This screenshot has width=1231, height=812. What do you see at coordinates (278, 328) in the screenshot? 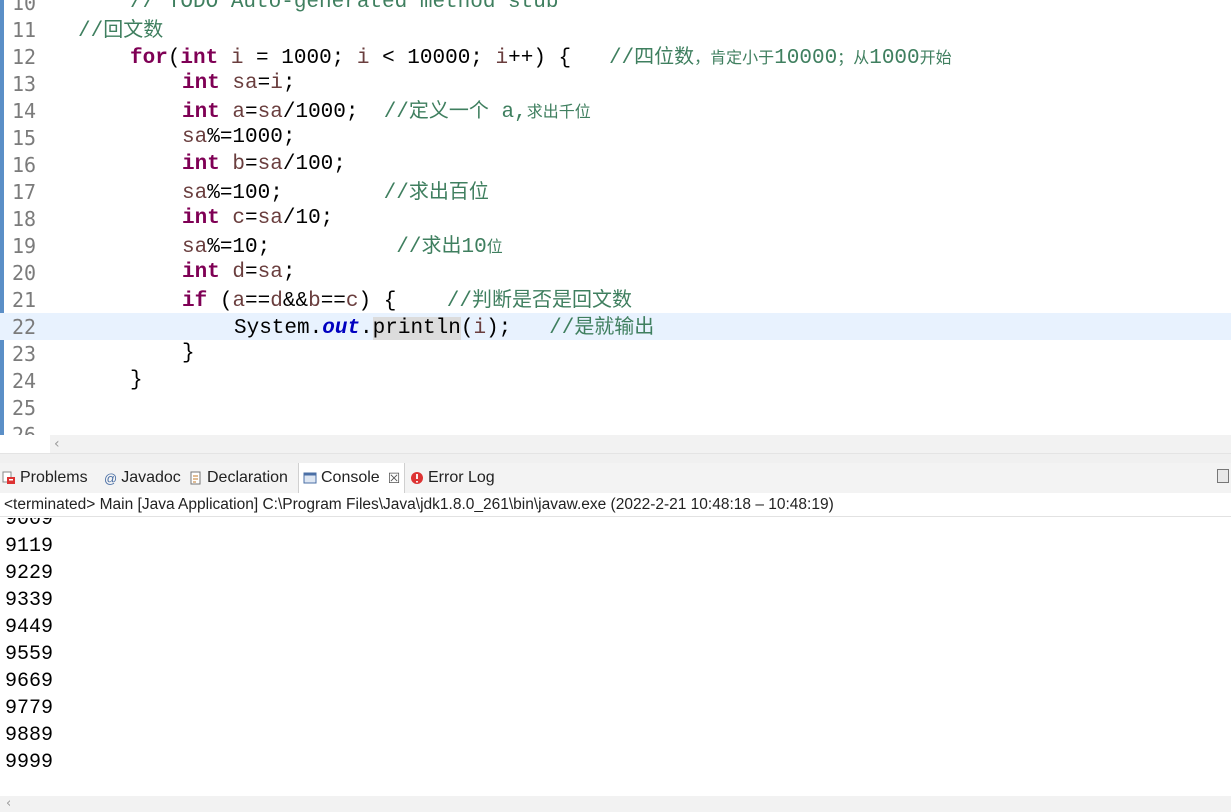
I see `code-token: System.` at bounding box center [278, 328].